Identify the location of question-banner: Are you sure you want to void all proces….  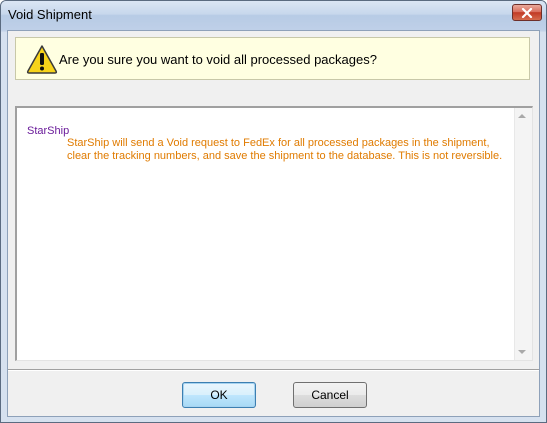
(272, 58).